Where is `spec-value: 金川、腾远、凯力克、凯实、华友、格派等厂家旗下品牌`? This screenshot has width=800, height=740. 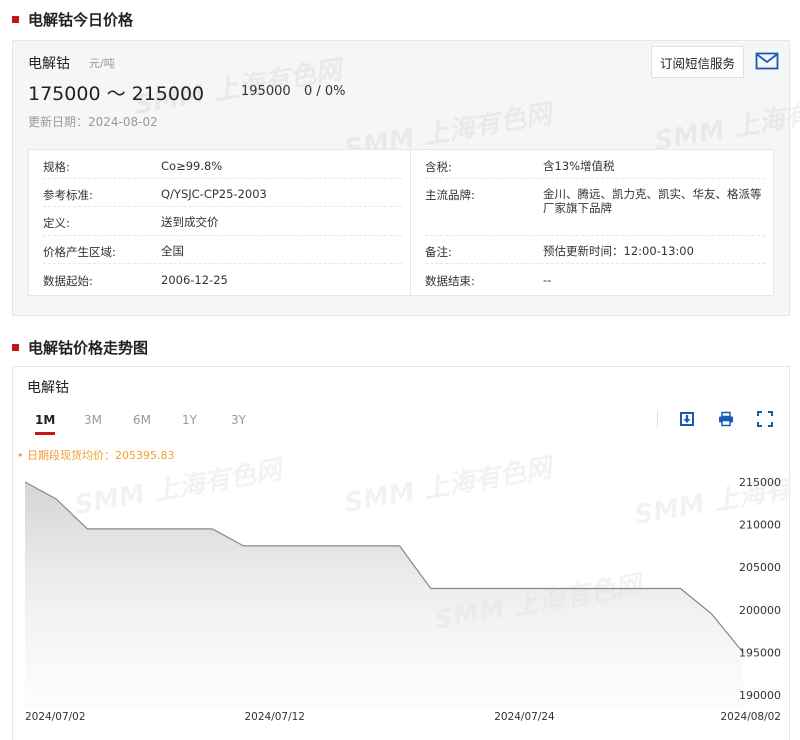 spec-value: 金川、腾远、凯力克、凯实、华友、格派等厂家旗下品牌 is located at coordinates (652, 201).